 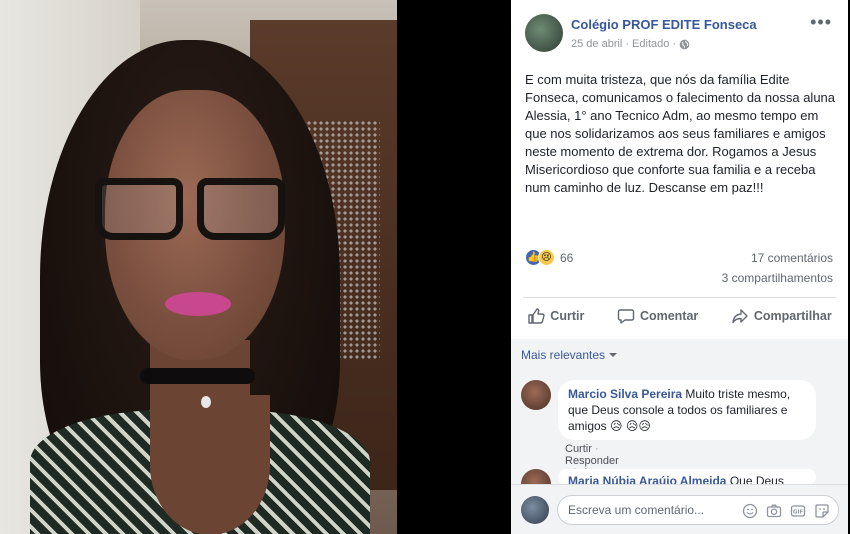 I want to click on share-button: Compartilhar, so click(x=781, y=316).